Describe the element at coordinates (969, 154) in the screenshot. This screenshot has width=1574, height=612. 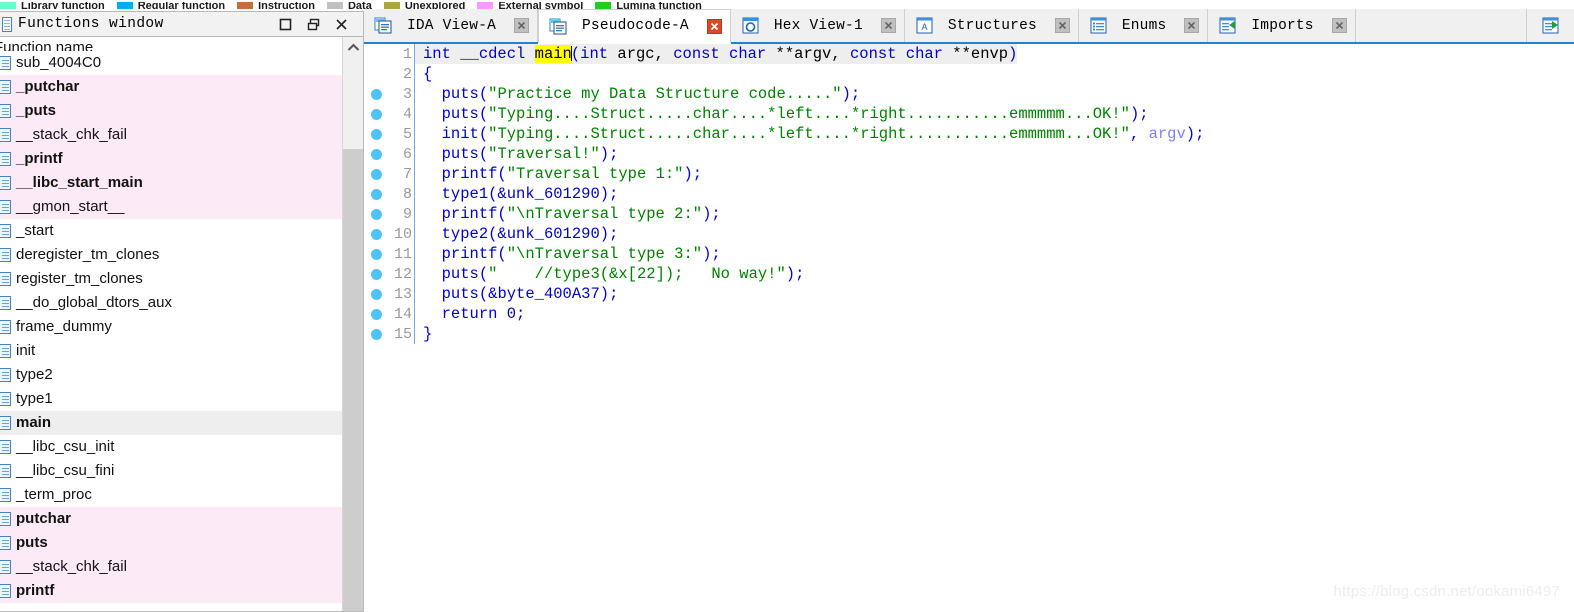
I see `code-line: 6 puts("Traversal!");` at that location.